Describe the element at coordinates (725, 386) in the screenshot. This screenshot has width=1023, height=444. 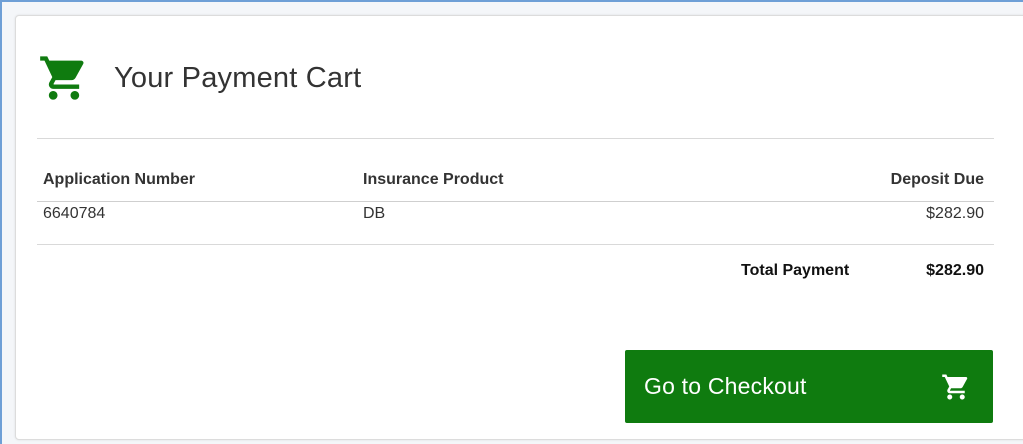
I see `checkout-button-label: Go to Checkout` at that location.